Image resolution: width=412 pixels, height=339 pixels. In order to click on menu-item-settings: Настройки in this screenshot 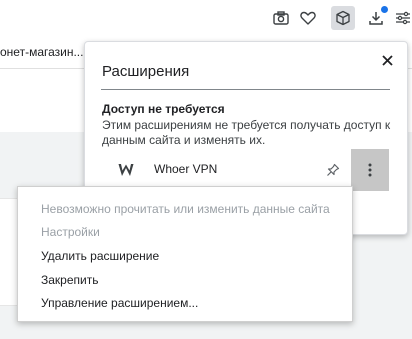, I will do `click(70, 232)`.